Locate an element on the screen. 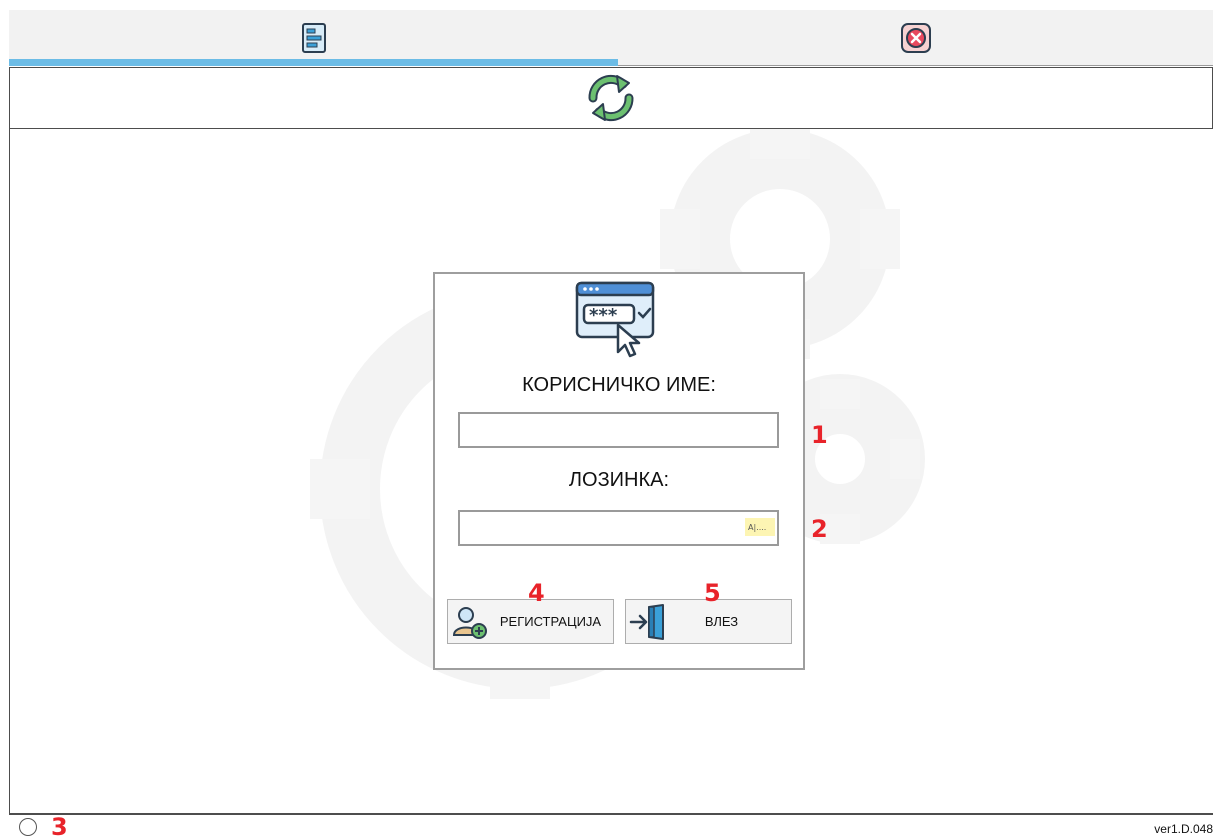 The height and width of the screenshot is (838, 1213). tab-close is located at coordinates (915, 38).